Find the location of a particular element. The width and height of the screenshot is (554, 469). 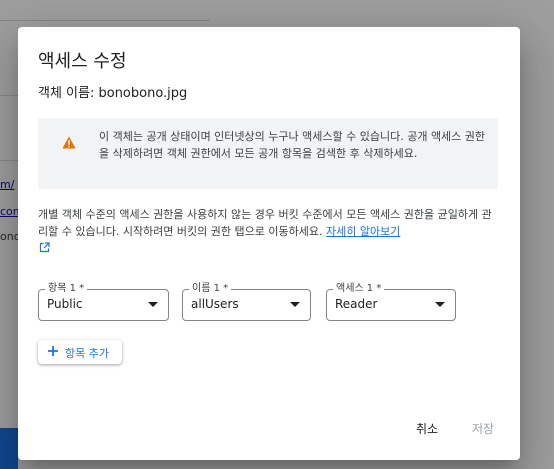

external-link-icon is located at coordinates (44, 247).